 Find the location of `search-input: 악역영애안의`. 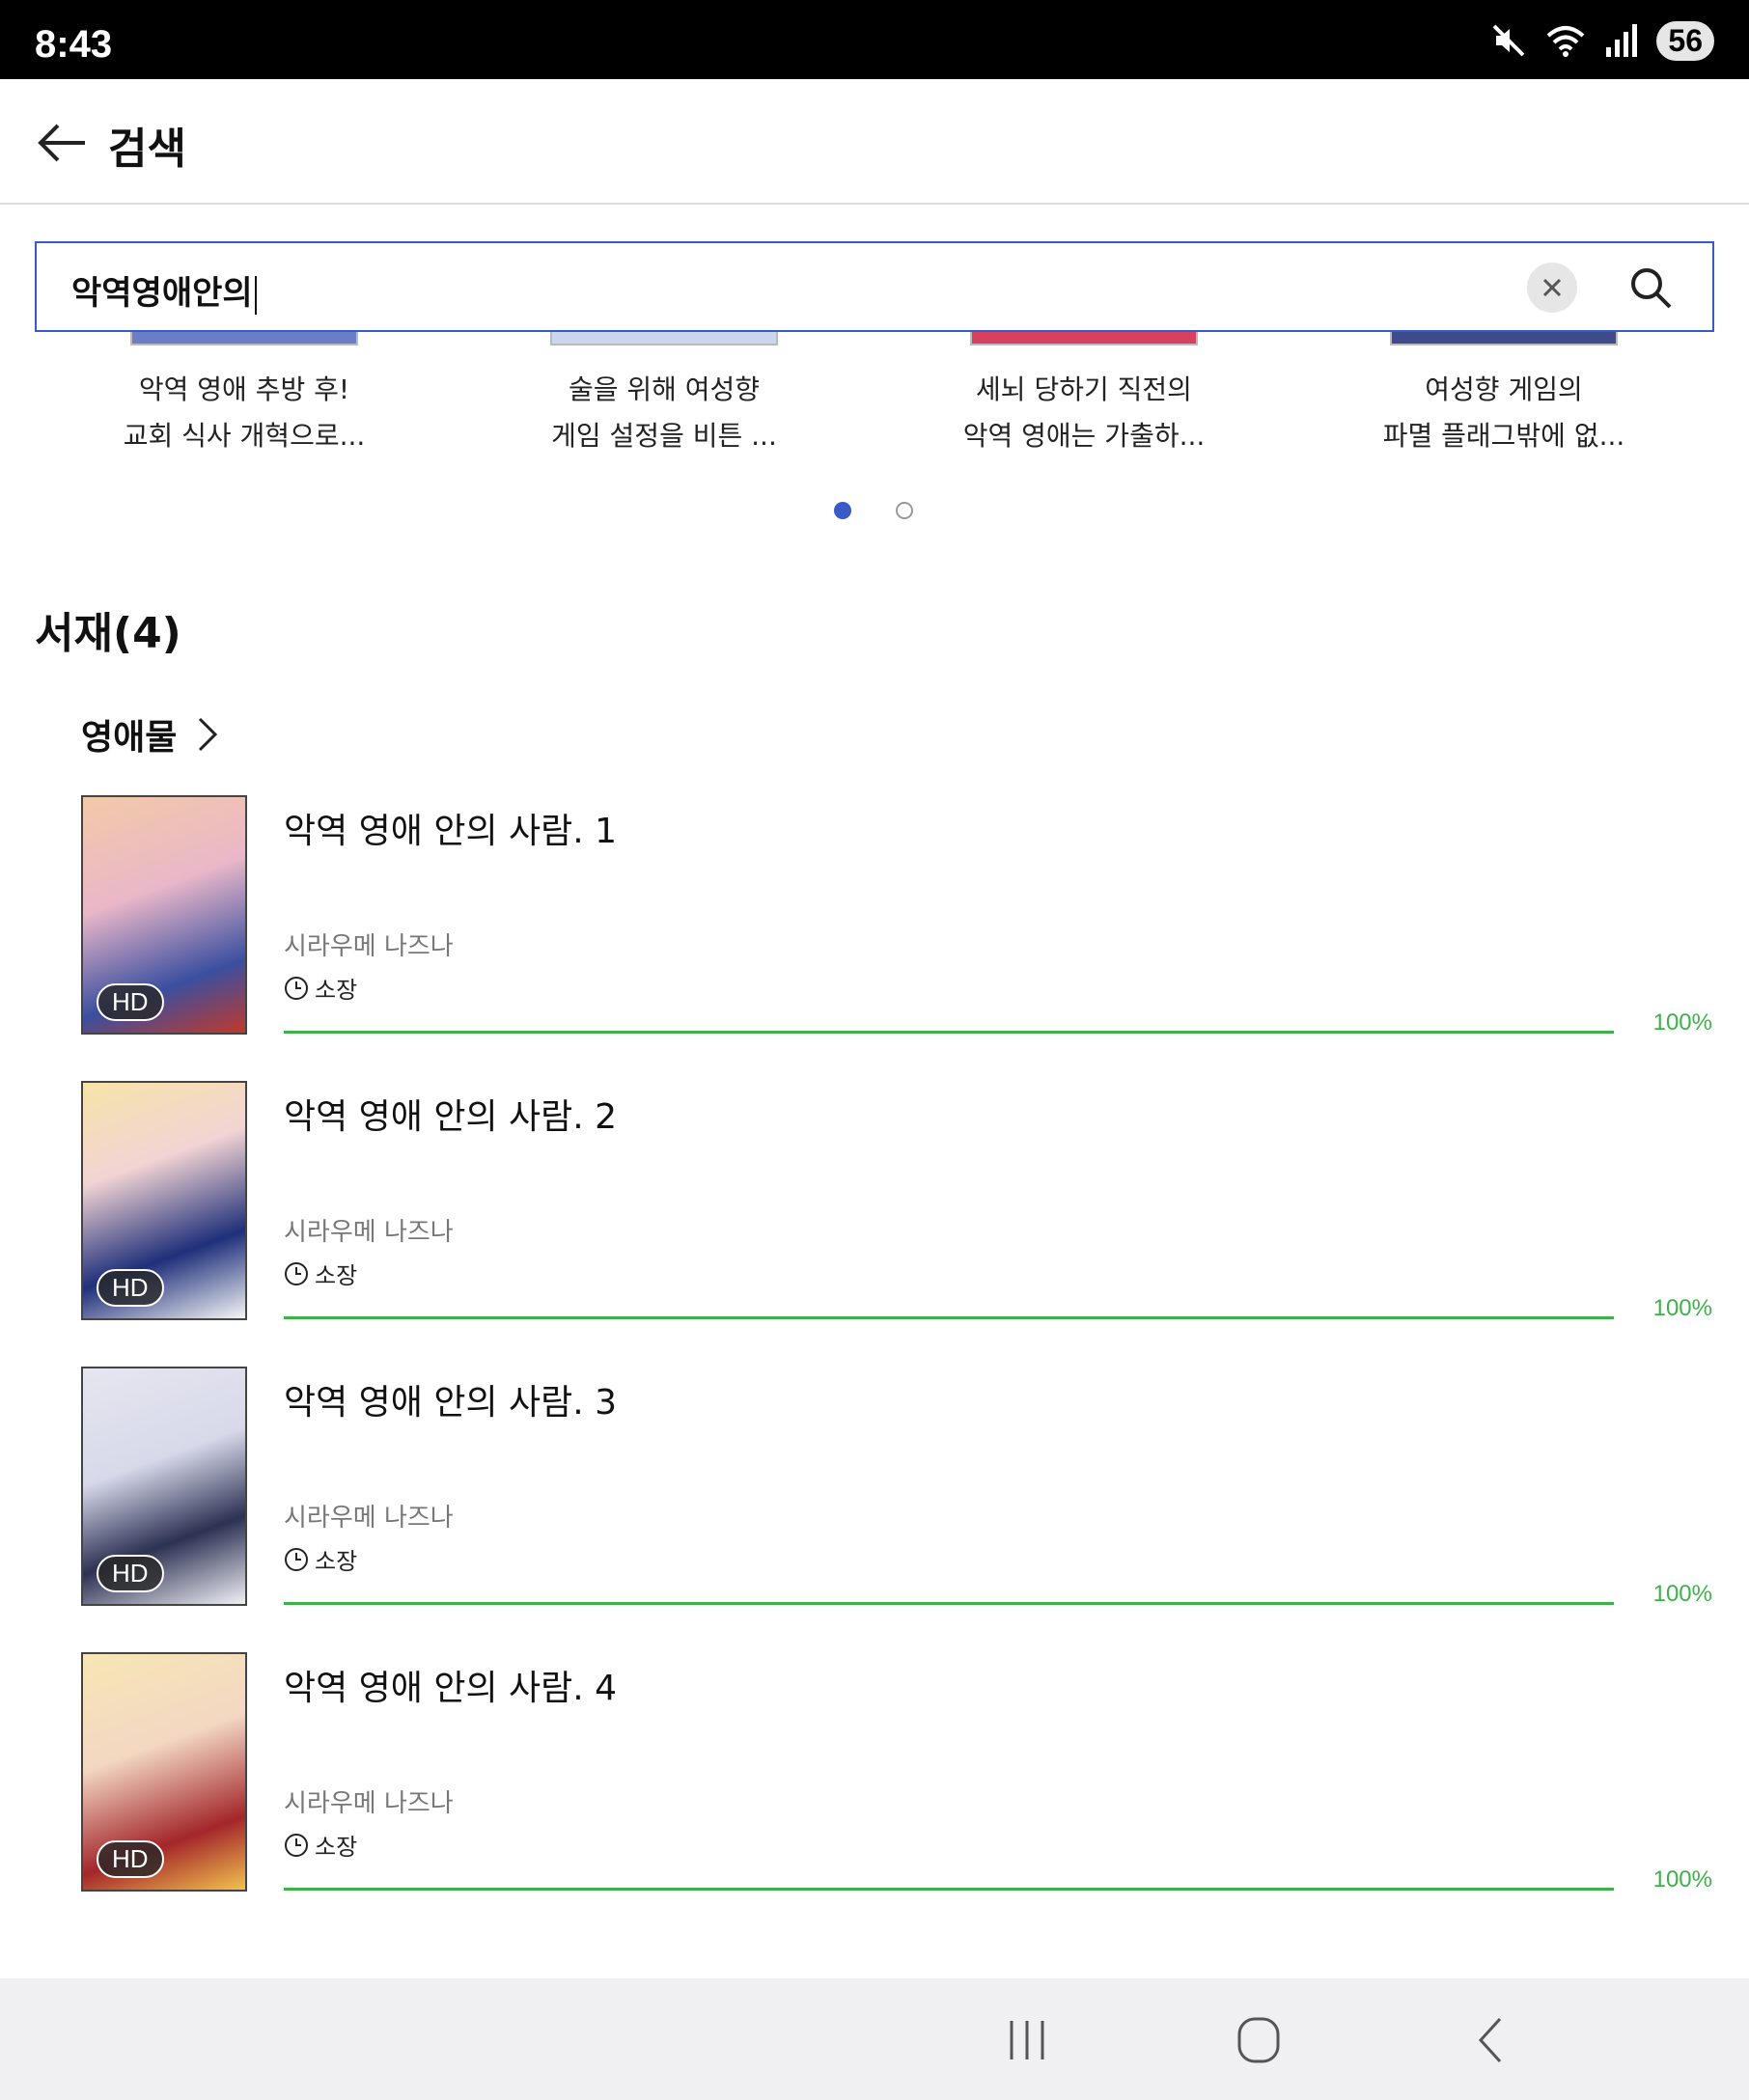

search-input: 악역영애안의 is located at coordinates (875, 286).